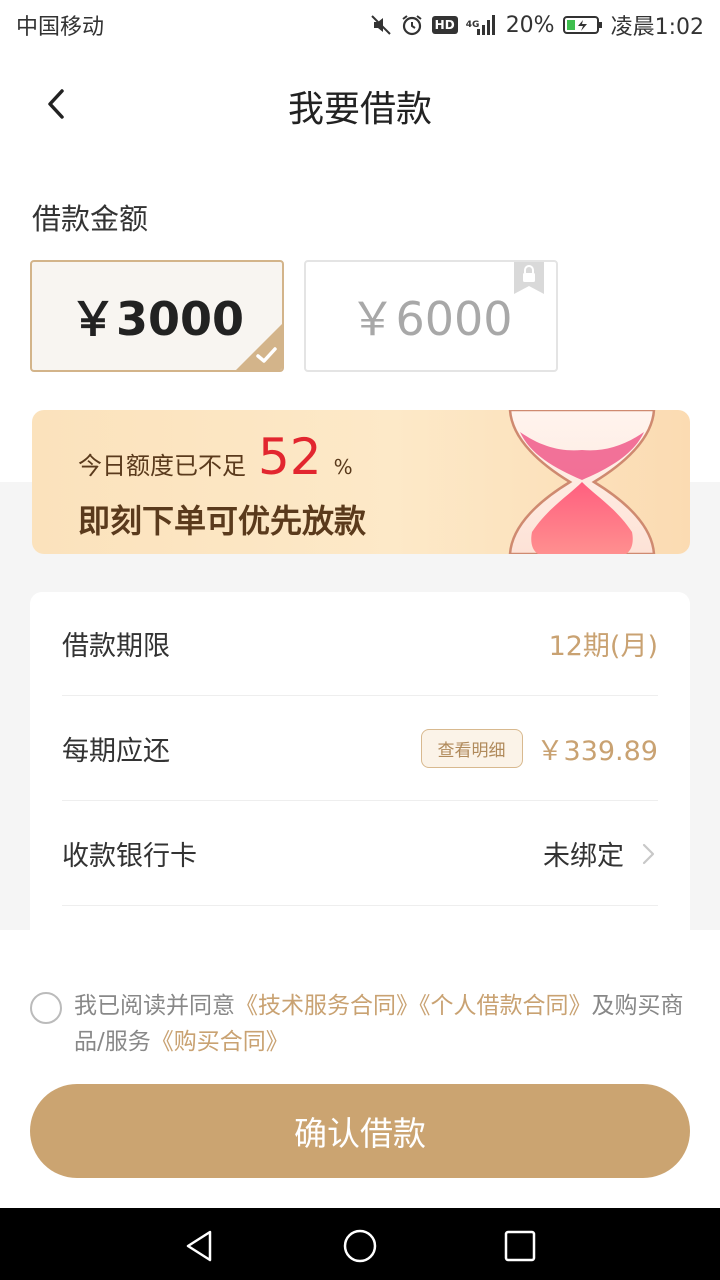  I want to click on chevron-right-icon, so click(648, 854).